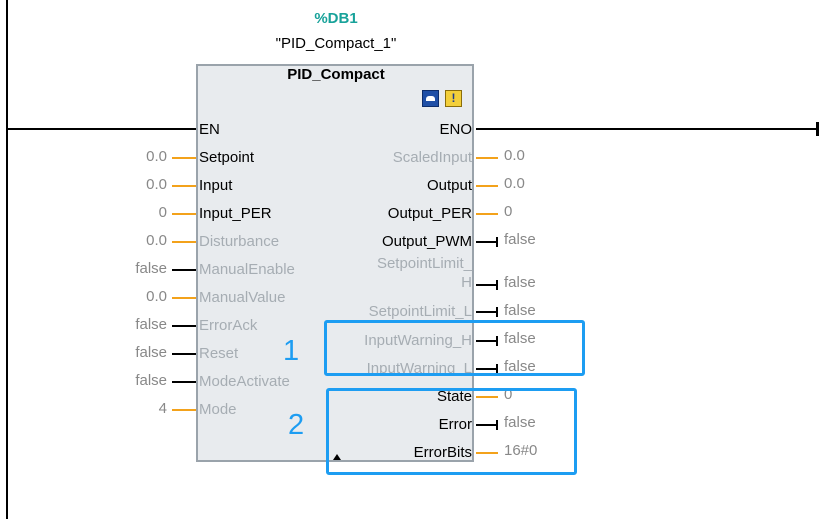 This screenshot has height=519, width=831. I want to click on value-scaled-input: 0.0, so click(514, 156).